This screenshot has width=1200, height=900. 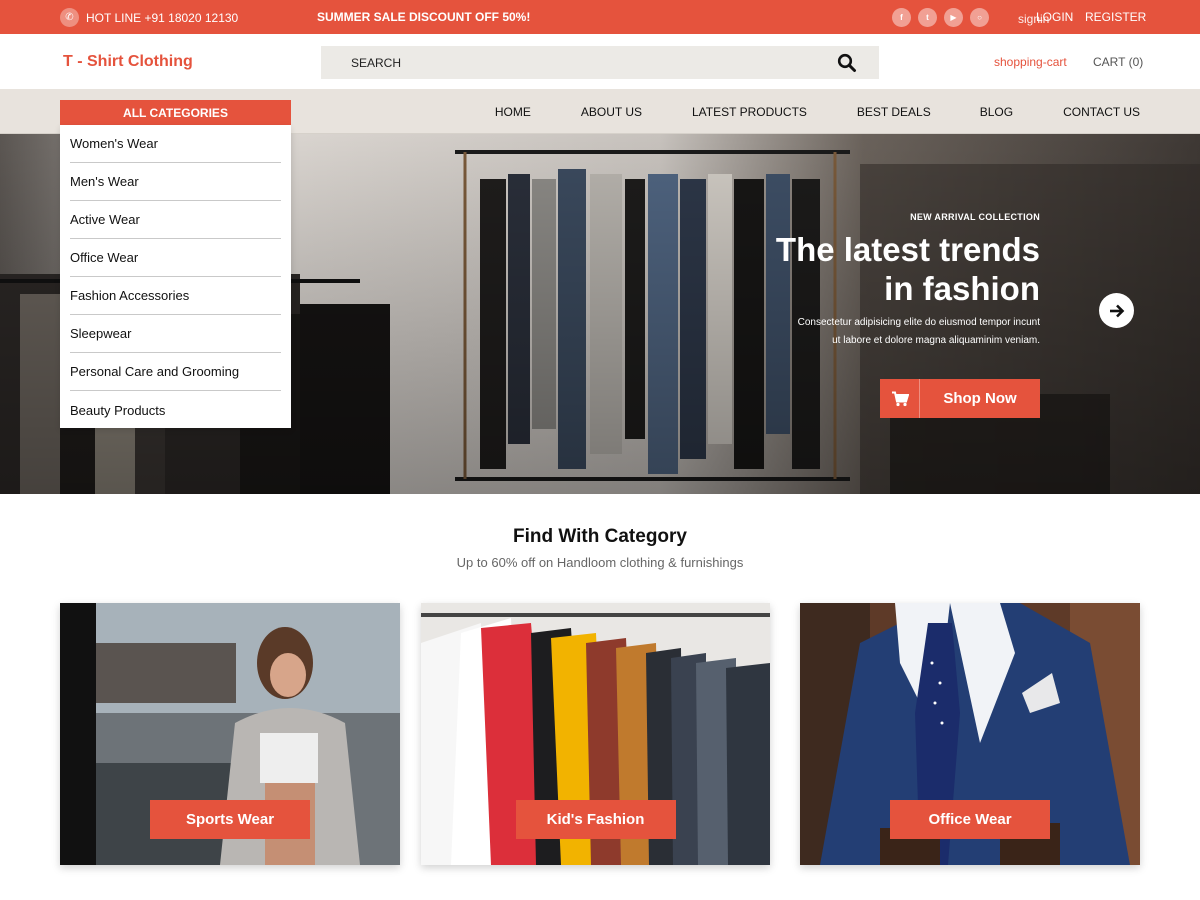 What do you see at coordinates (980, 398) in the screenshot?
I see `shop-now-label: Shop Now` at bounding box center [980, 398].